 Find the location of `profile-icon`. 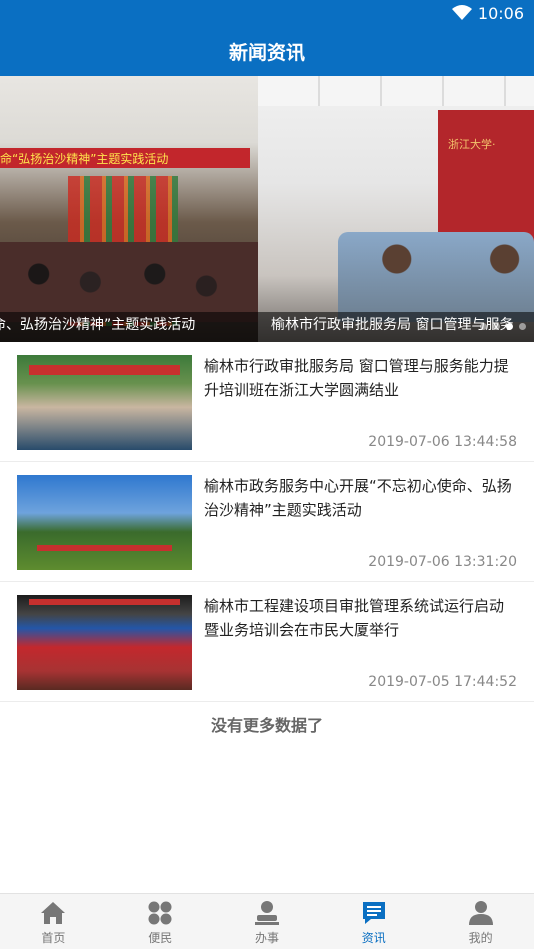

profile-icon is located at coordinates (480, 913).